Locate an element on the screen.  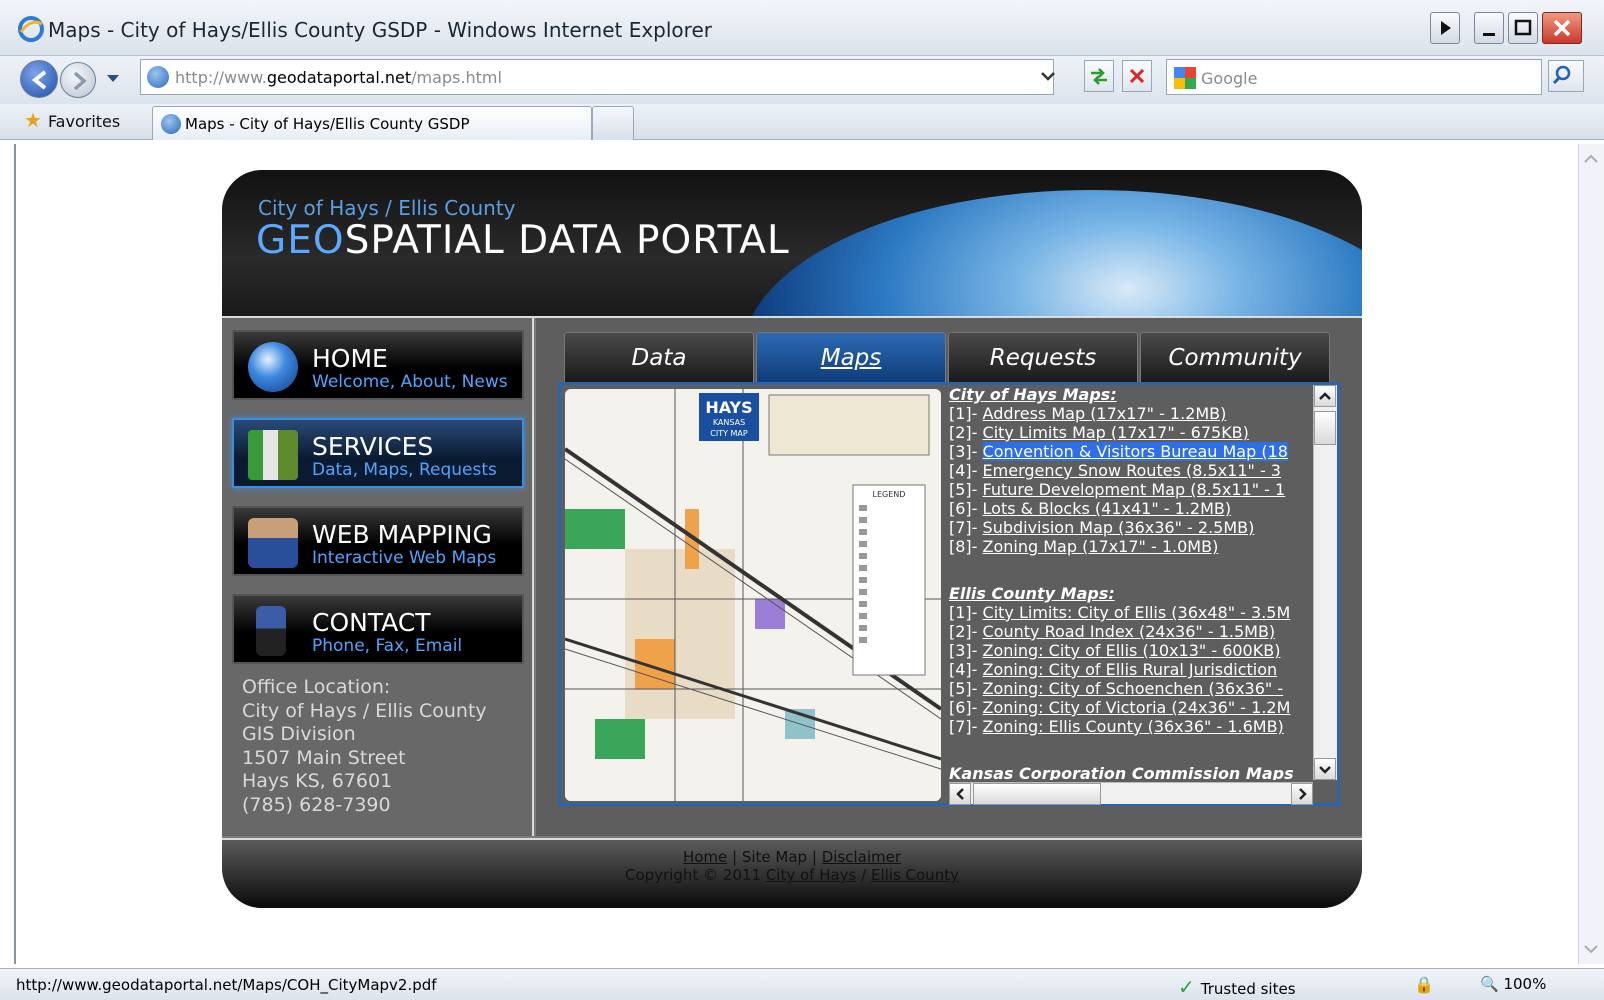
footer-county-link: Ellis County is located at coordinates (915, 875).